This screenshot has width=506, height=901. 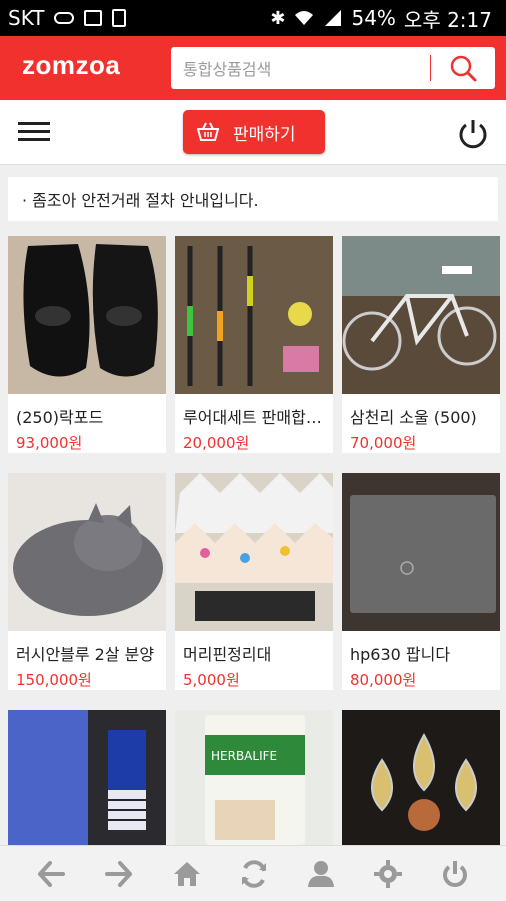 What do you see at coordinates (119, 18) in the screenshot?
I see `file-icon` at bounding box center [119, 18].